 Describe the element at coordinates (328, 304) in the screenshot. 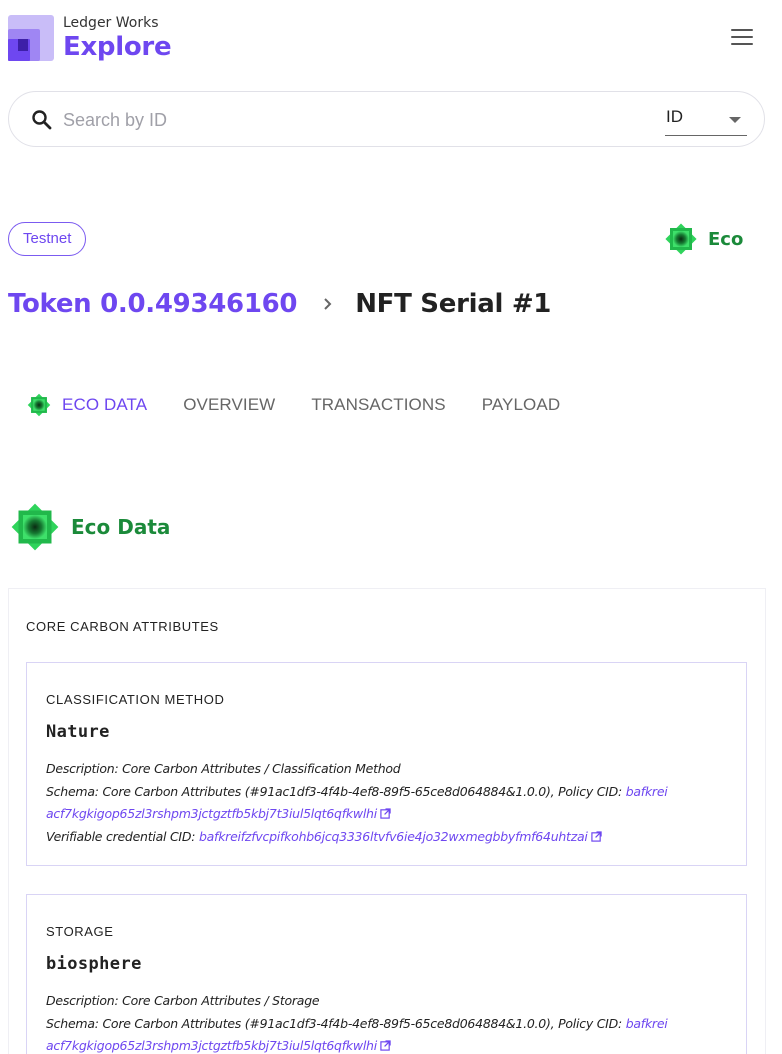

I see `chevron-right-icon` at that location.